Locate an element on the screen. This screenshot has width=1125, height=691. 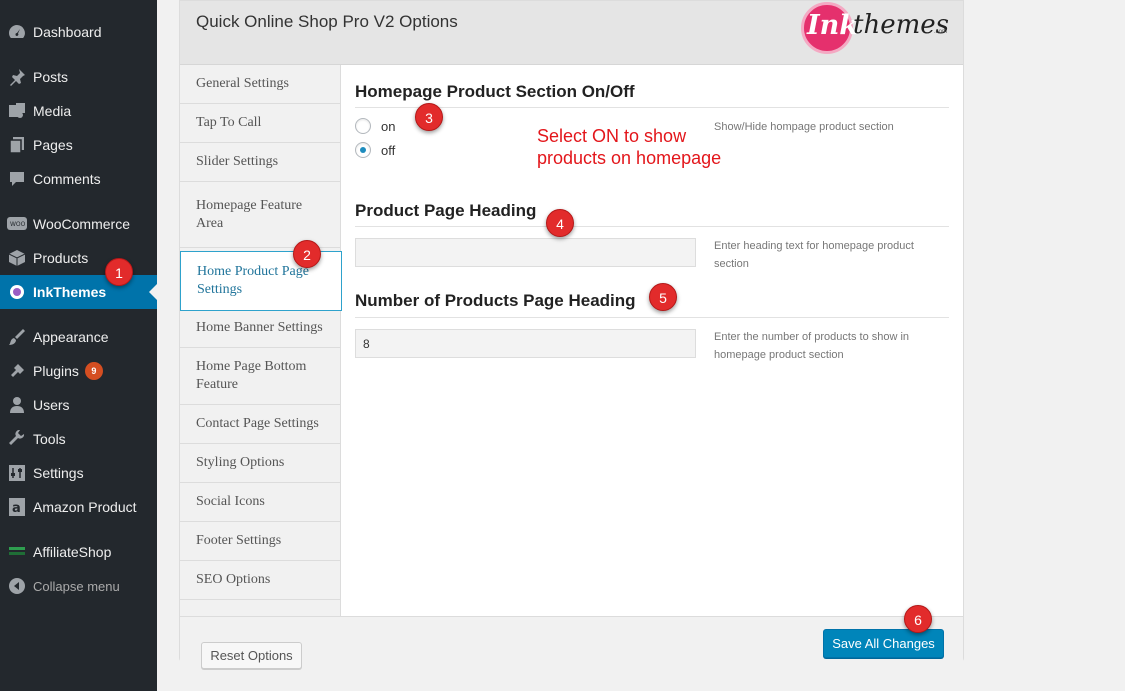
collapse-menu-button: Collapse menu is located at coordinates (78, 586).